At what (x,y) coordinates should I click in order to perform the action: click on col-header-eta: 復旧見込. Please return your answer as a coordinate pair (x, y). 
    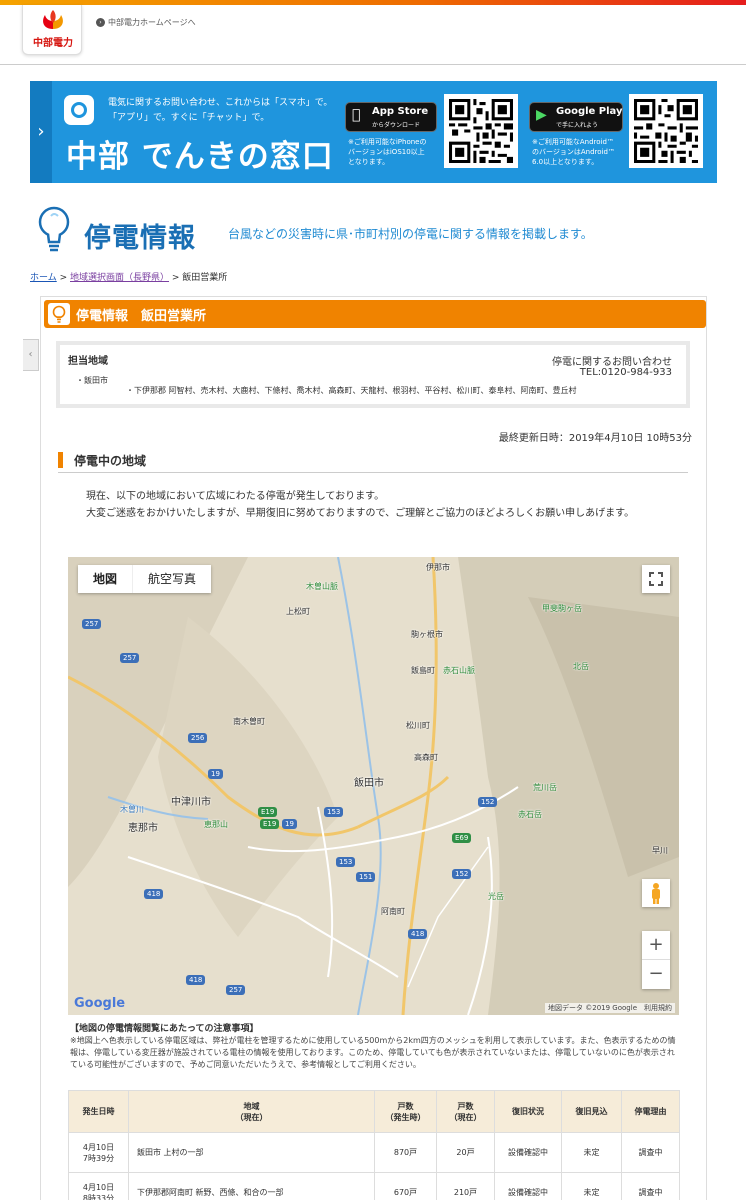
    Looking at the image, I should click on (591, 1111).